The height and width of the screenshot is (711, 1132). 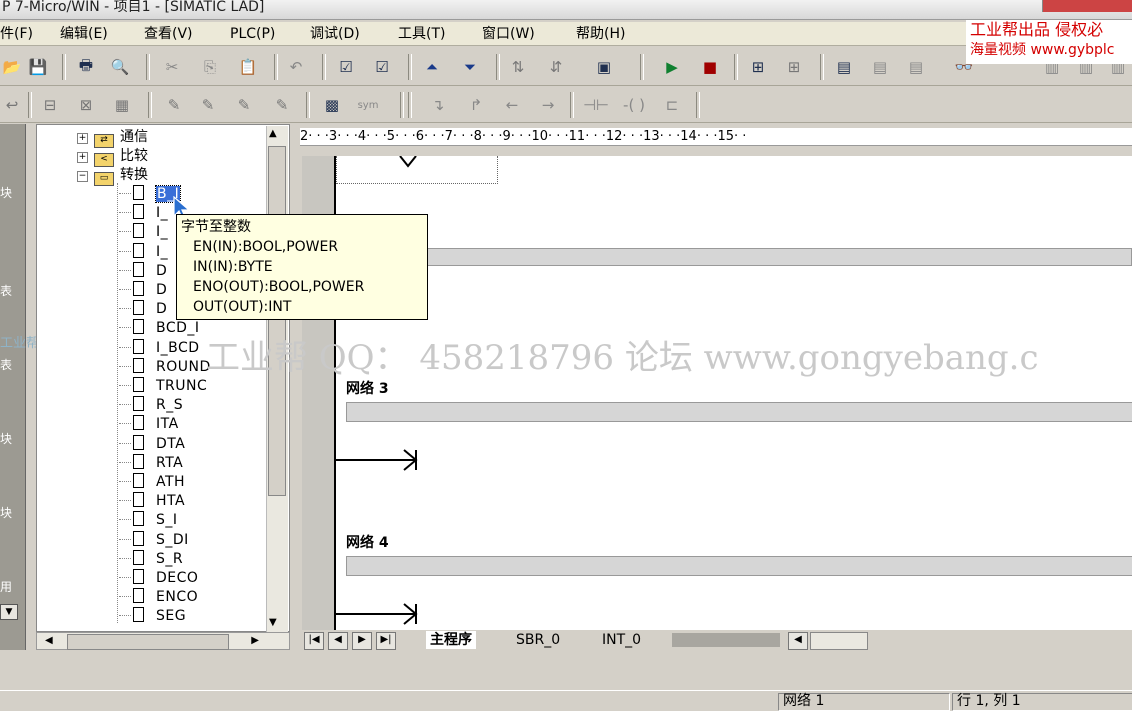 What do you see at coordinates (82, 176) in the screenshot?
I see `collapse-icon: −` at bounding box center [82, 176].